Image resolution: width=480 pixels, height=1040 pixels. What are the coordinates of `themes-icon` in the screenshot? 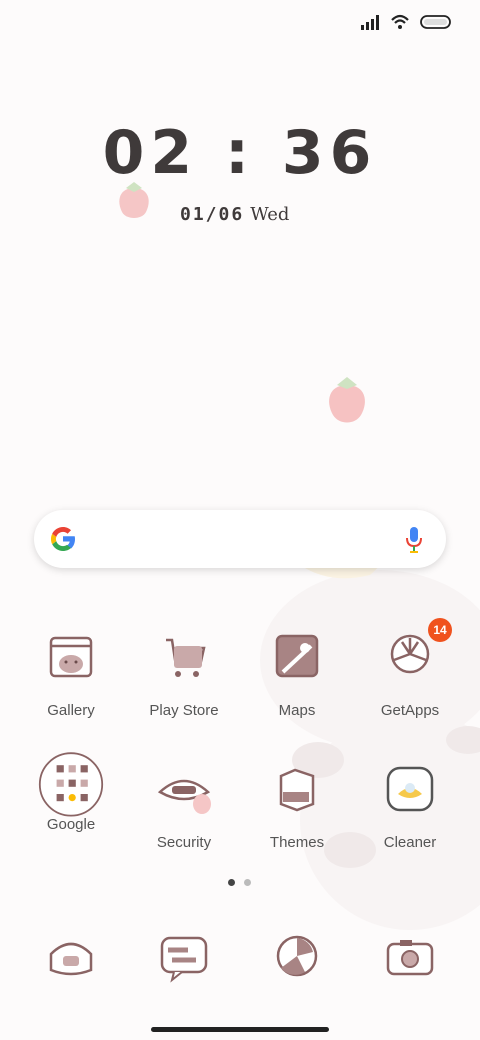 It's located at (297, 790).